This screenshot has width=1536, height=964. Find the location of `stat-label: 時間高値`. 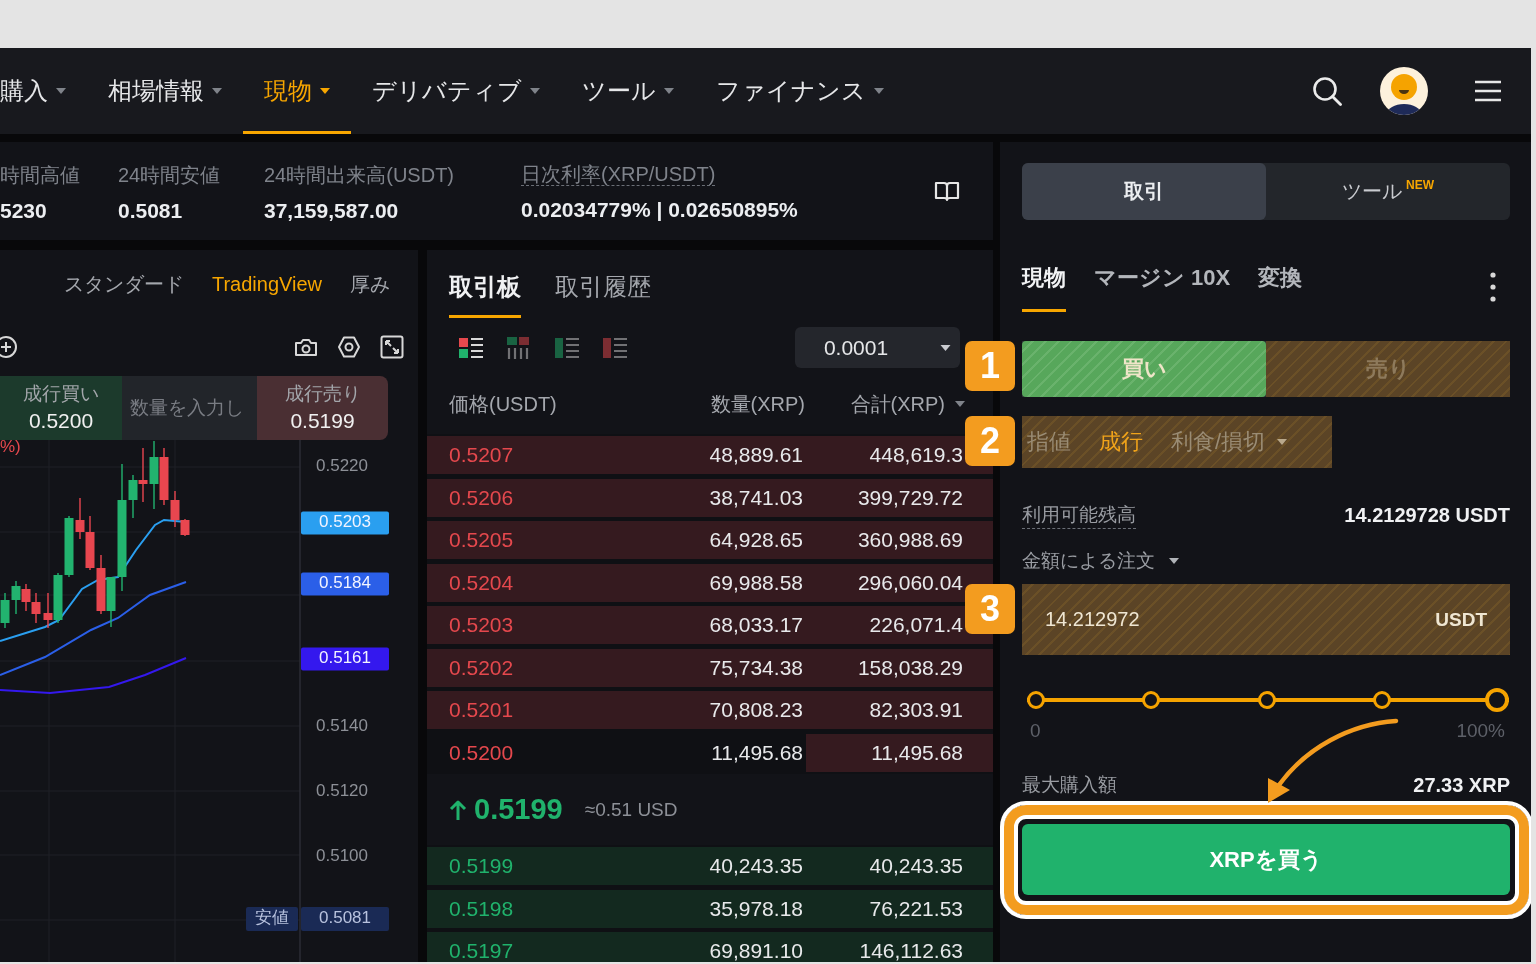

stat-label: 時間高値 is located at coordinates (40, 175).